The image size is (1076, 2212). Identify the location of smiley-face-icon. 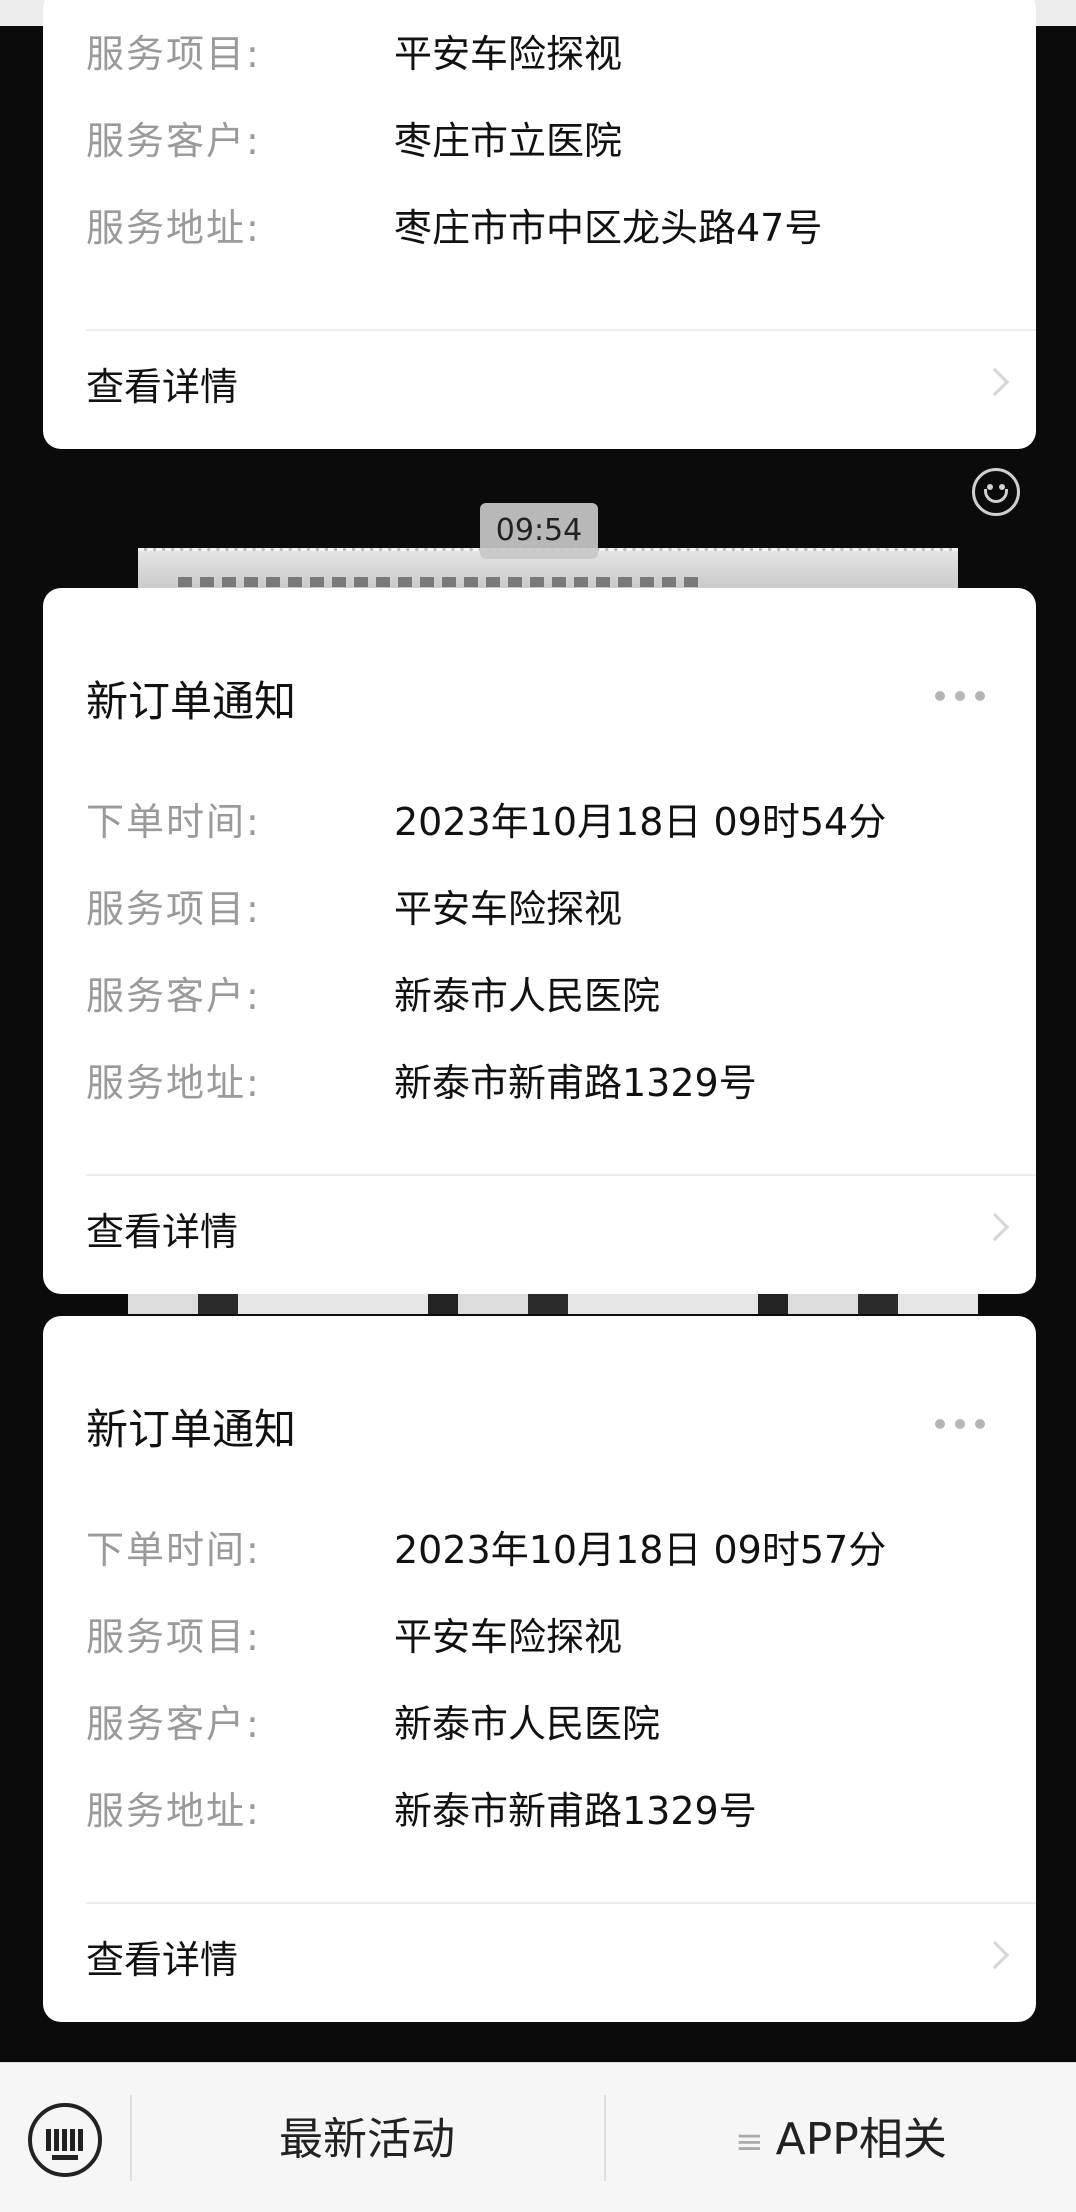
(996, 492).